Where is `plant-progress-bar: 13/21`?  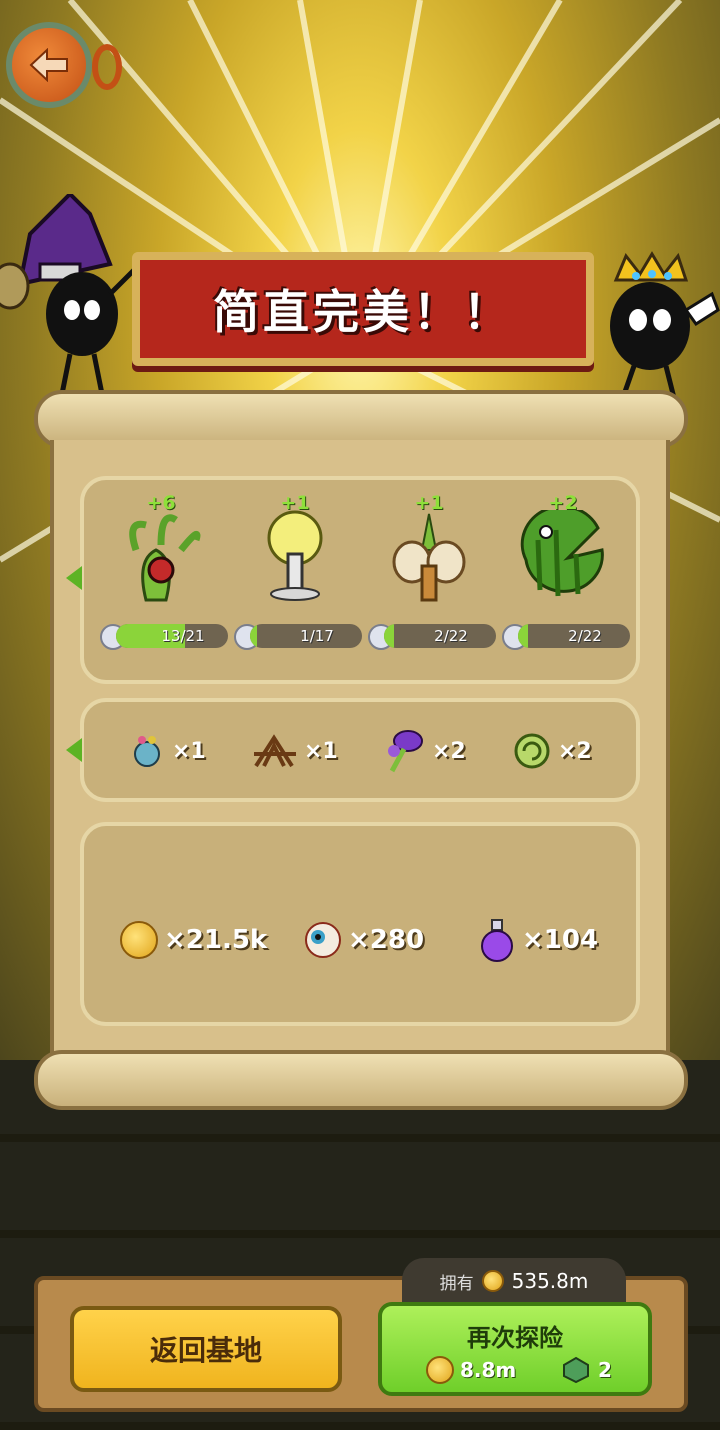
plant-progress-bar: 13/21 is located at coordinates (172, 636).